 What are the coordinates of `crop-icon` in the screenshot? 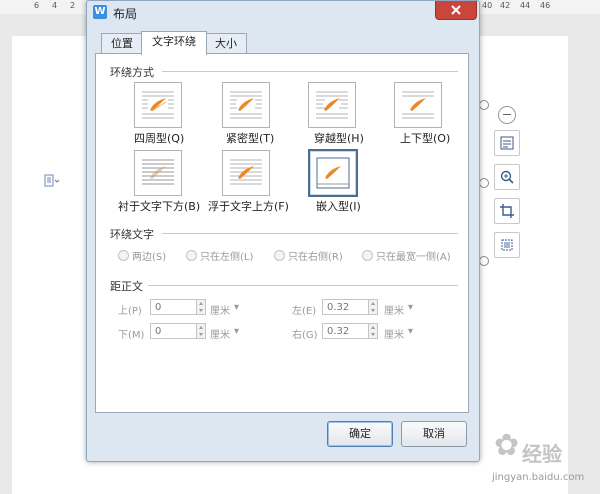 It's located at (507, 211).